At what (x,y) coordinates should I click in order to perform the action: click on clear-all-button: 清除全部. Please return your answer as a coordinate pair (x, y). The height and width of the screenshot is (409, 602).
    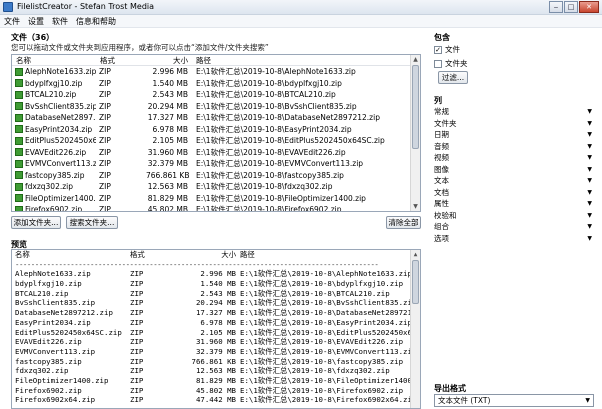
    Looking at the image, I should click on (403, 222).